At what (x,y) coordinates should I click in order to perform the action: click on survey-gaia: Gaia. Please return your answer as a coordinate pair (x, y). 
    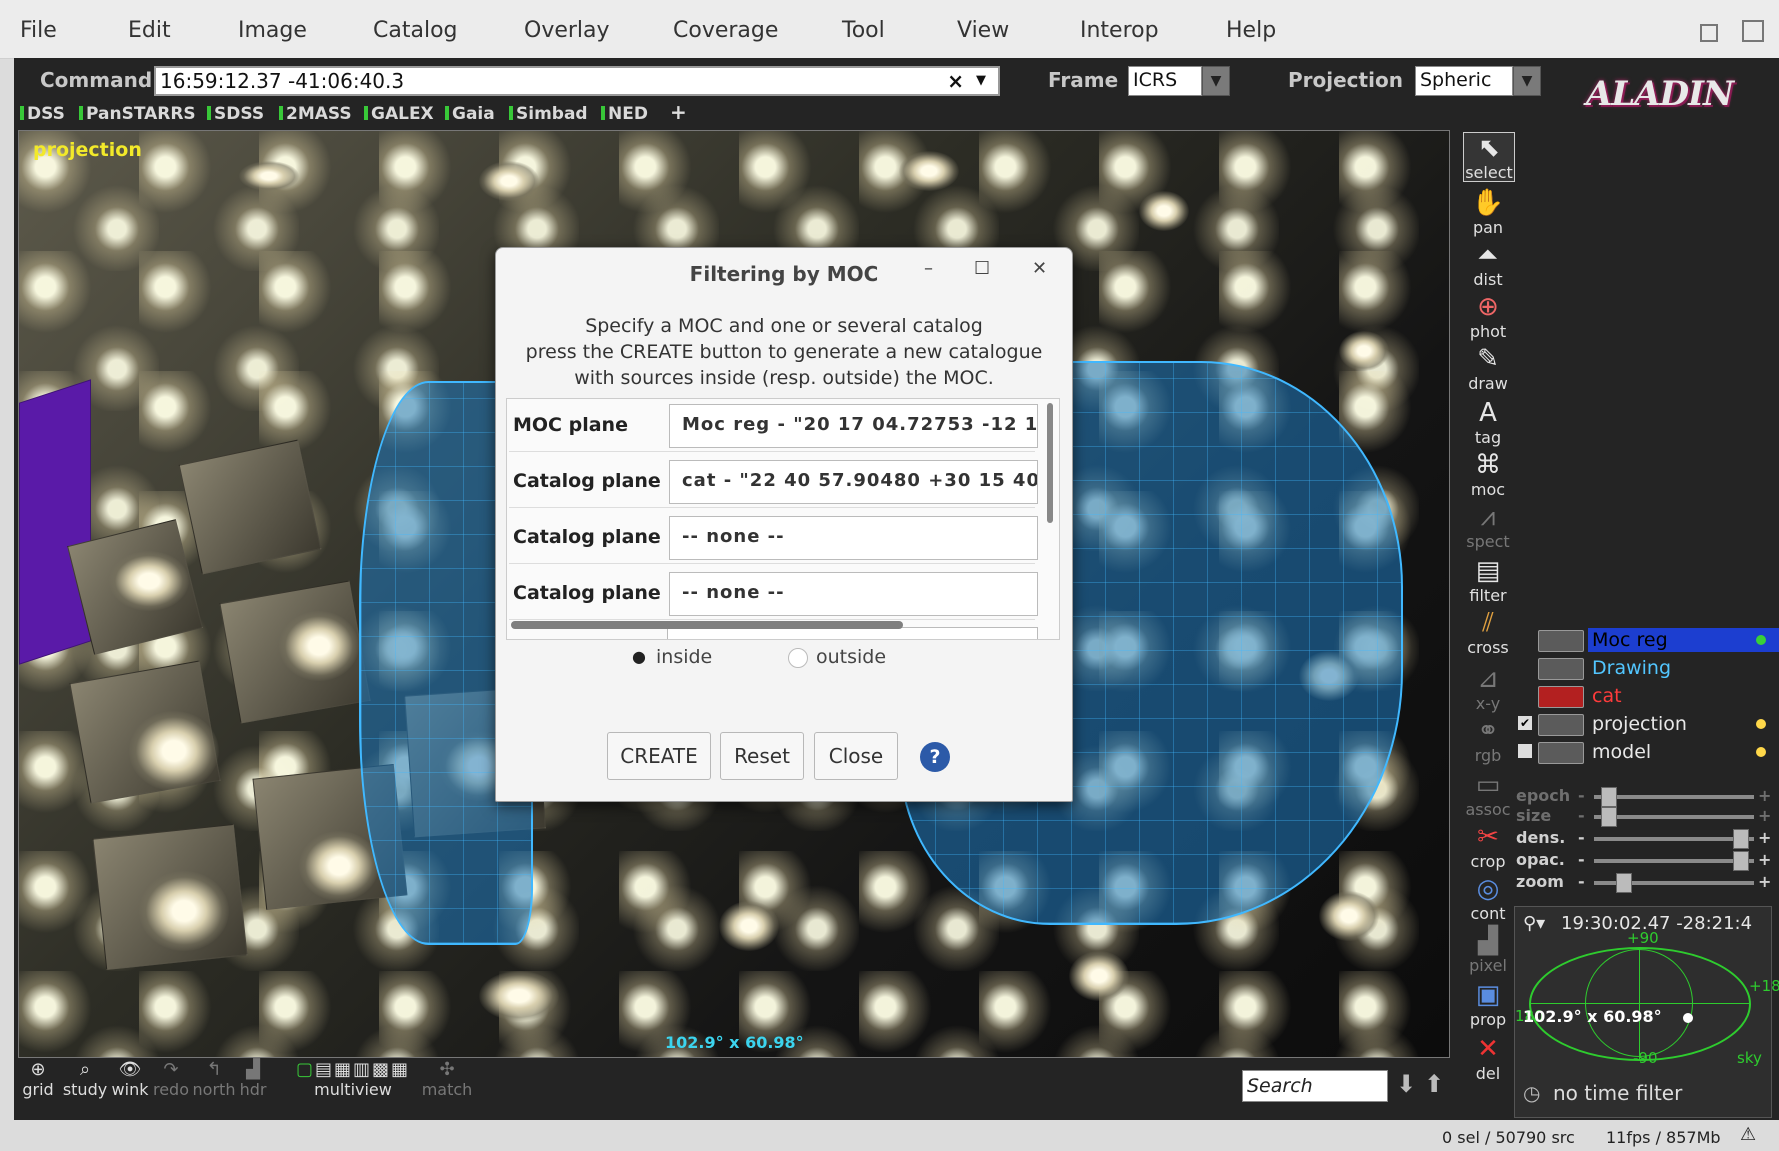
    Looking at the image, I should click on (470, 114).